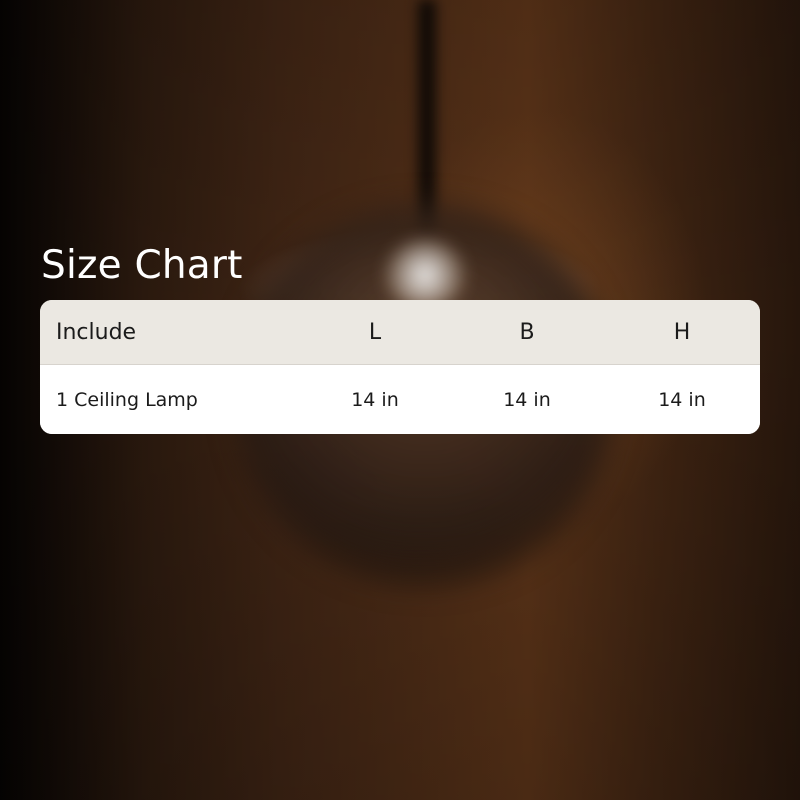  I want to click on table-header-row: Include L B H, so click(400, 332).